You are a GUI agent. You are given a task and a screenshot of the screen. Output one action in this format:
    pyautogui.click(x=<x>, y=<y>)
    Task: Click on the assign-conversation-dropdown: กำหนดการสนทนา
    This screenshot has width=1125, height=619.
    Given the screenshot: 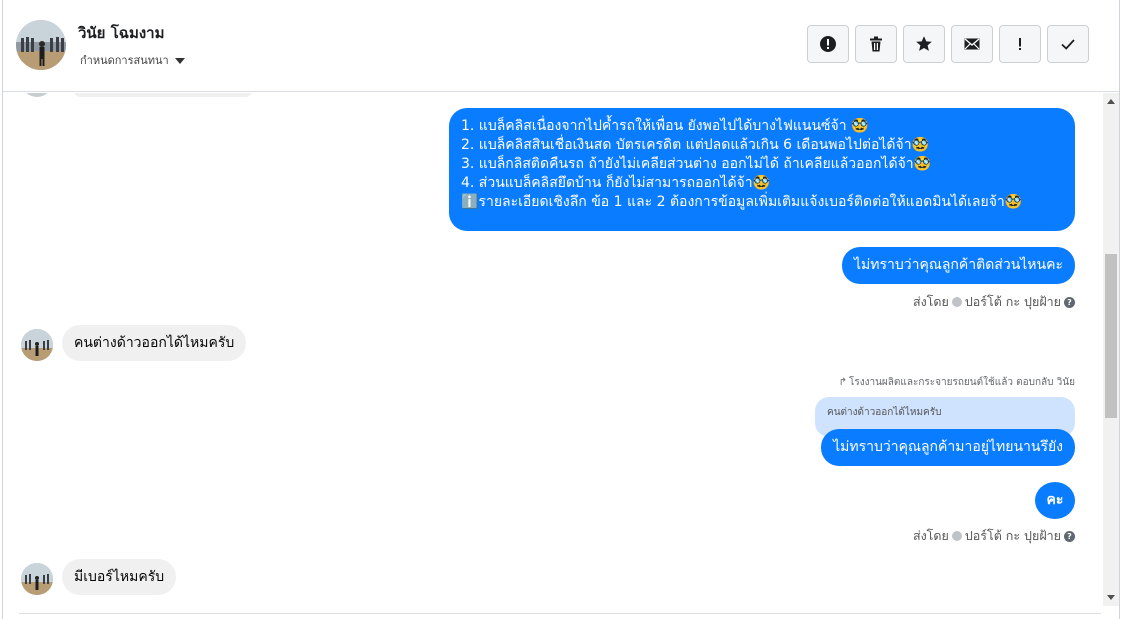 What is the action you would take?
    pyautogui.click(x=132, y=60)
    